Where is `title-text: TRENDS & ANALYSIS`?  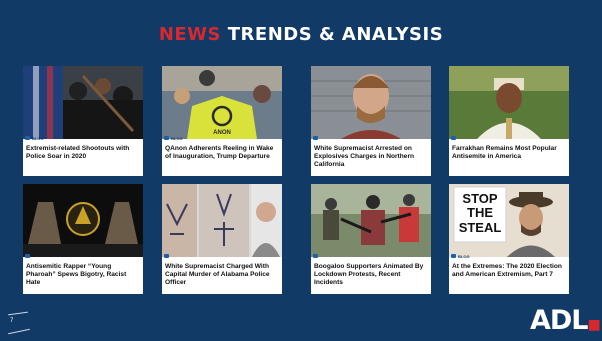 title-text: TRENDS & ANALYSIS is located at coordinates (335, 34).